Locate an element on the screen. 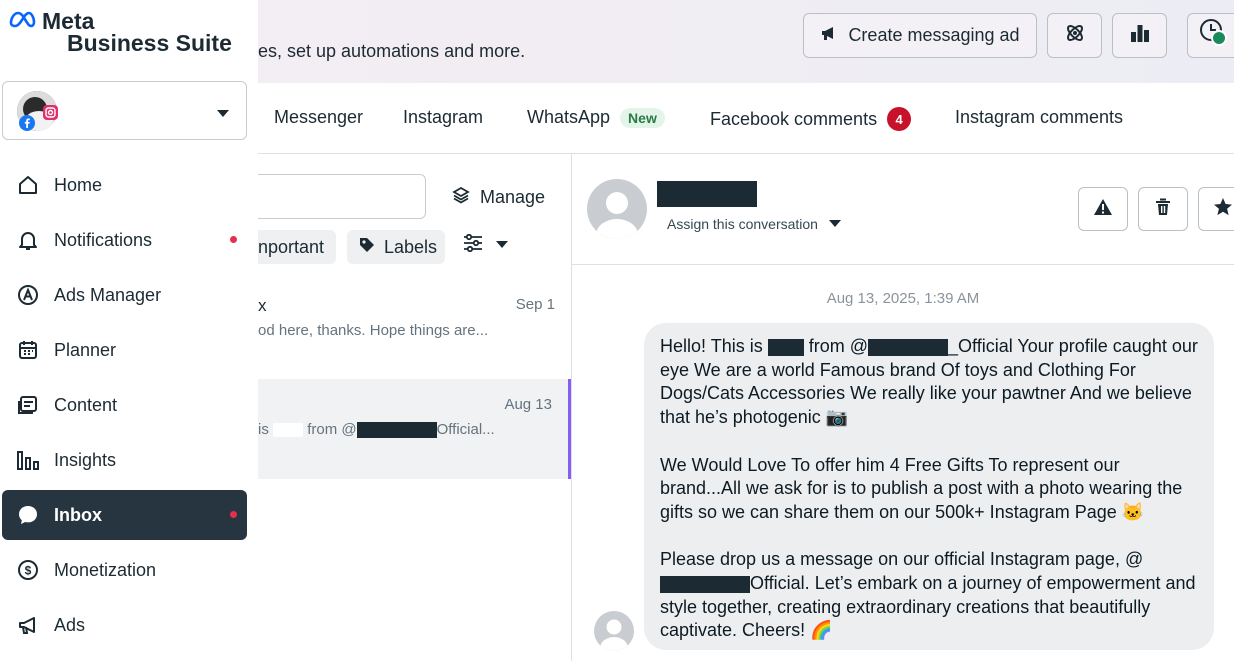  sidebar-item-label: Ads is located at coordinates (70, 624).